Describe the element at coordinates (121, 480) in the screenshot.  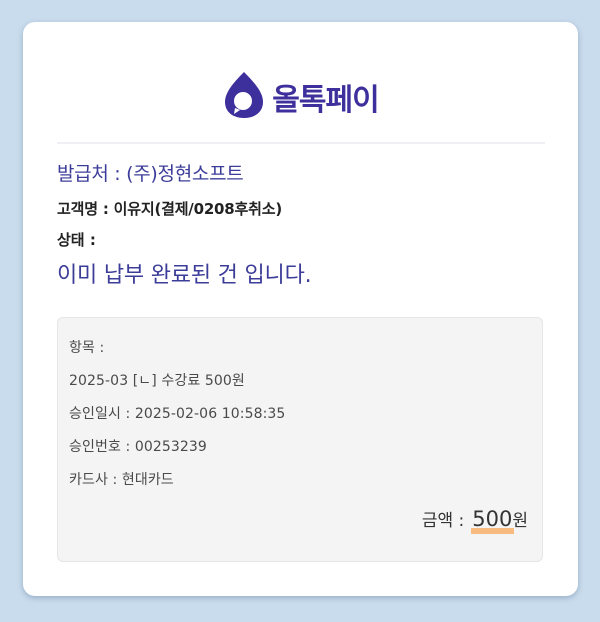
I see `card-company: 카드사 : 현대카드` at that location.